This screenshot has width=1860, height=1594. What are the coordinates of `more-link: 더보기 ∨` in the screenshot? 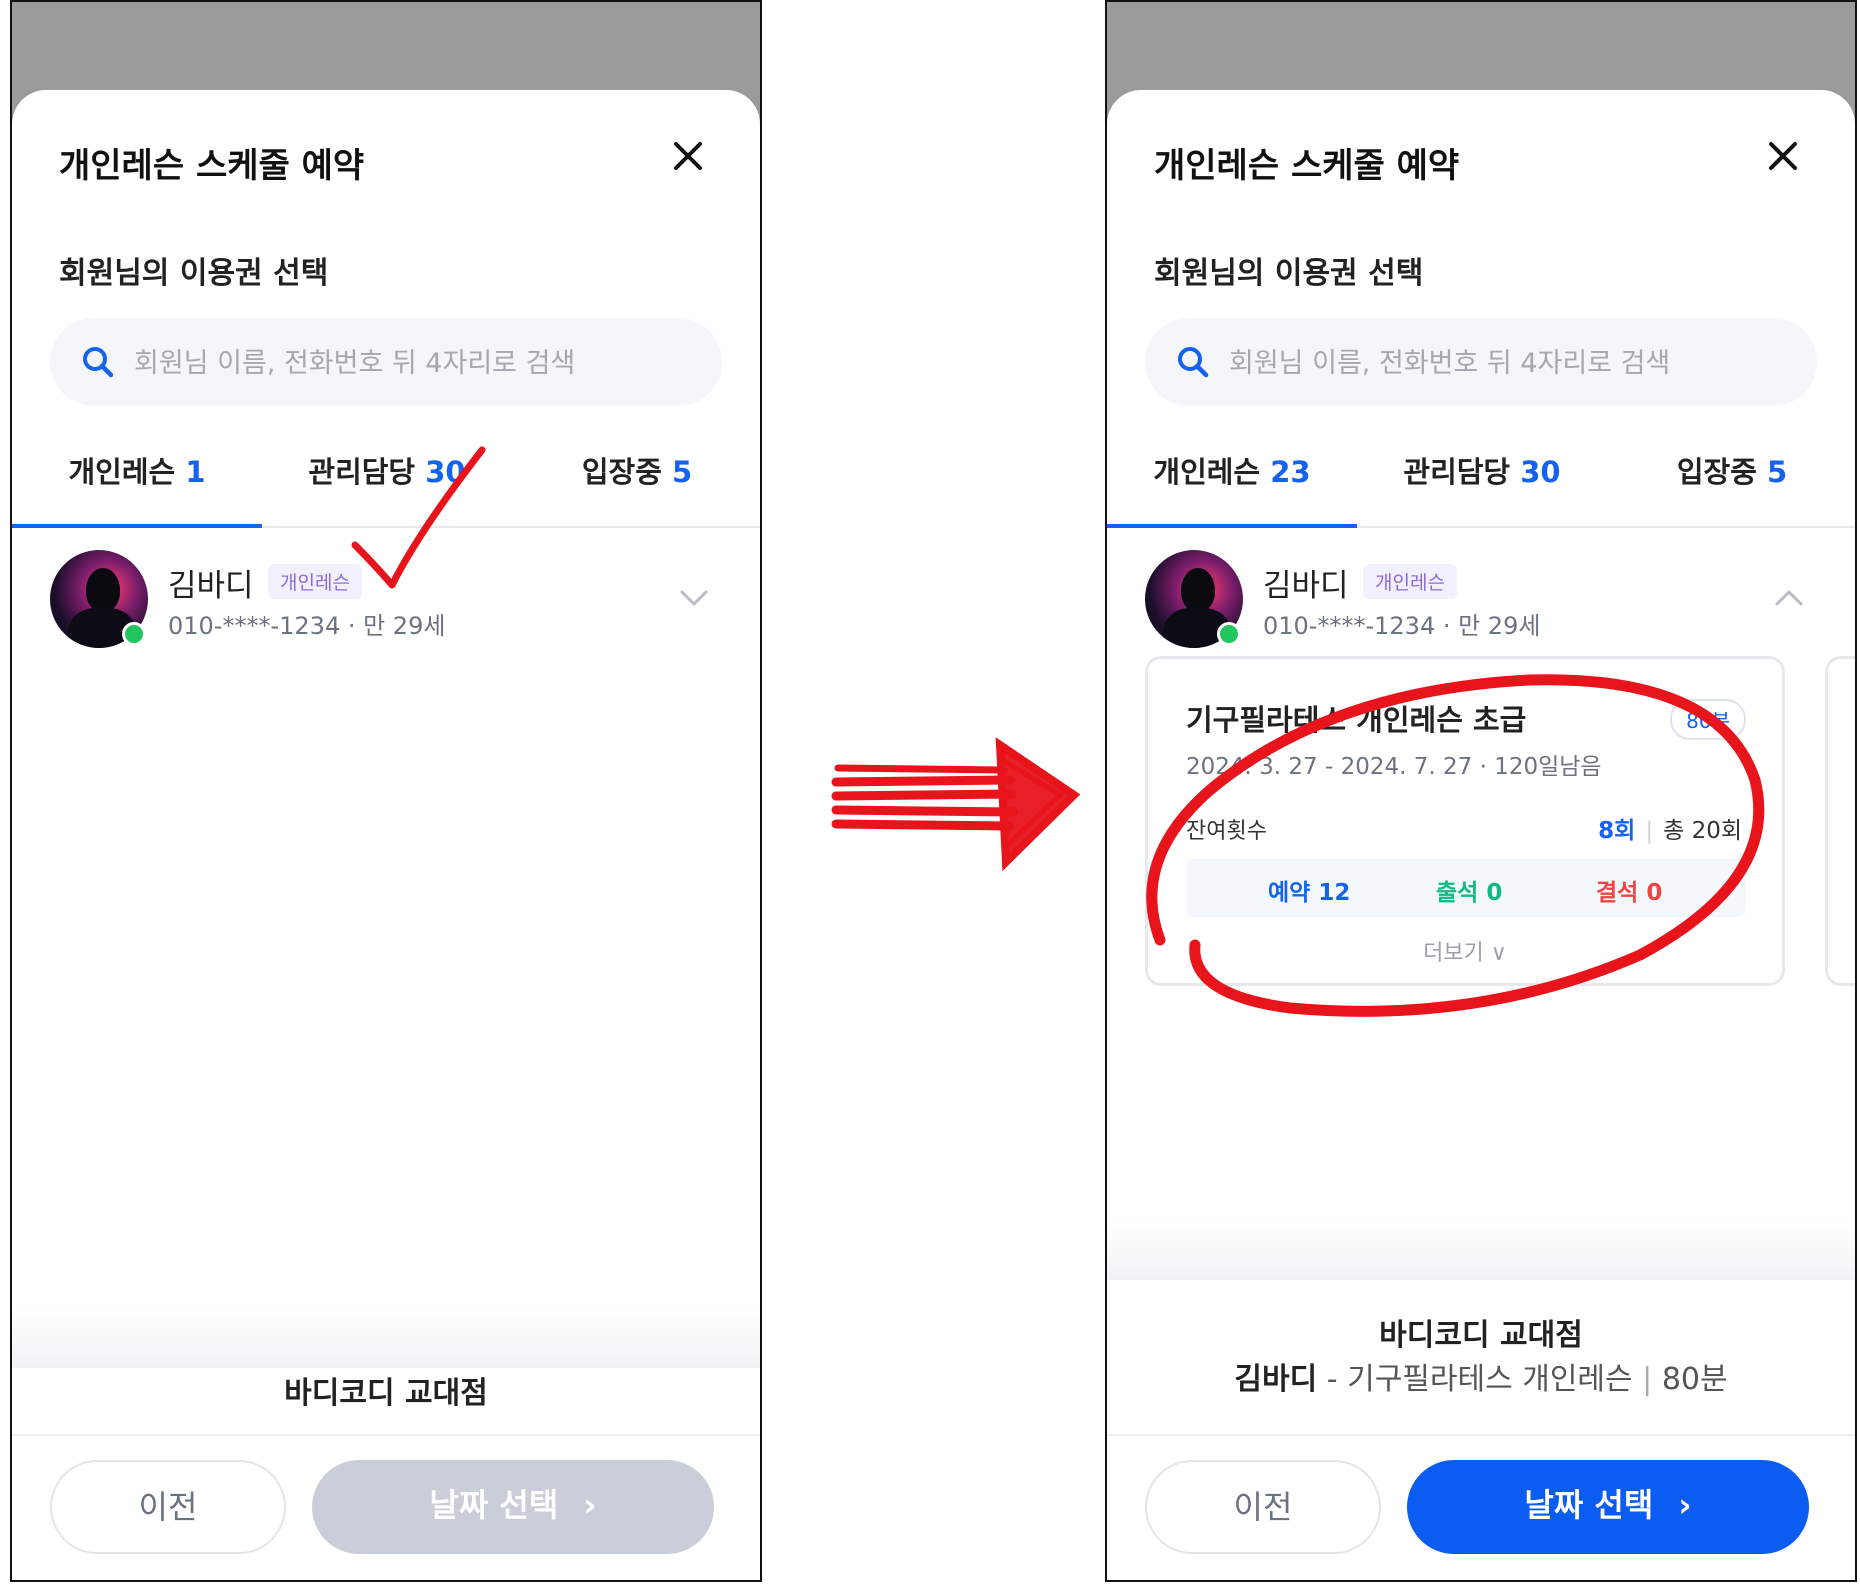 It's located at (1465, 951).